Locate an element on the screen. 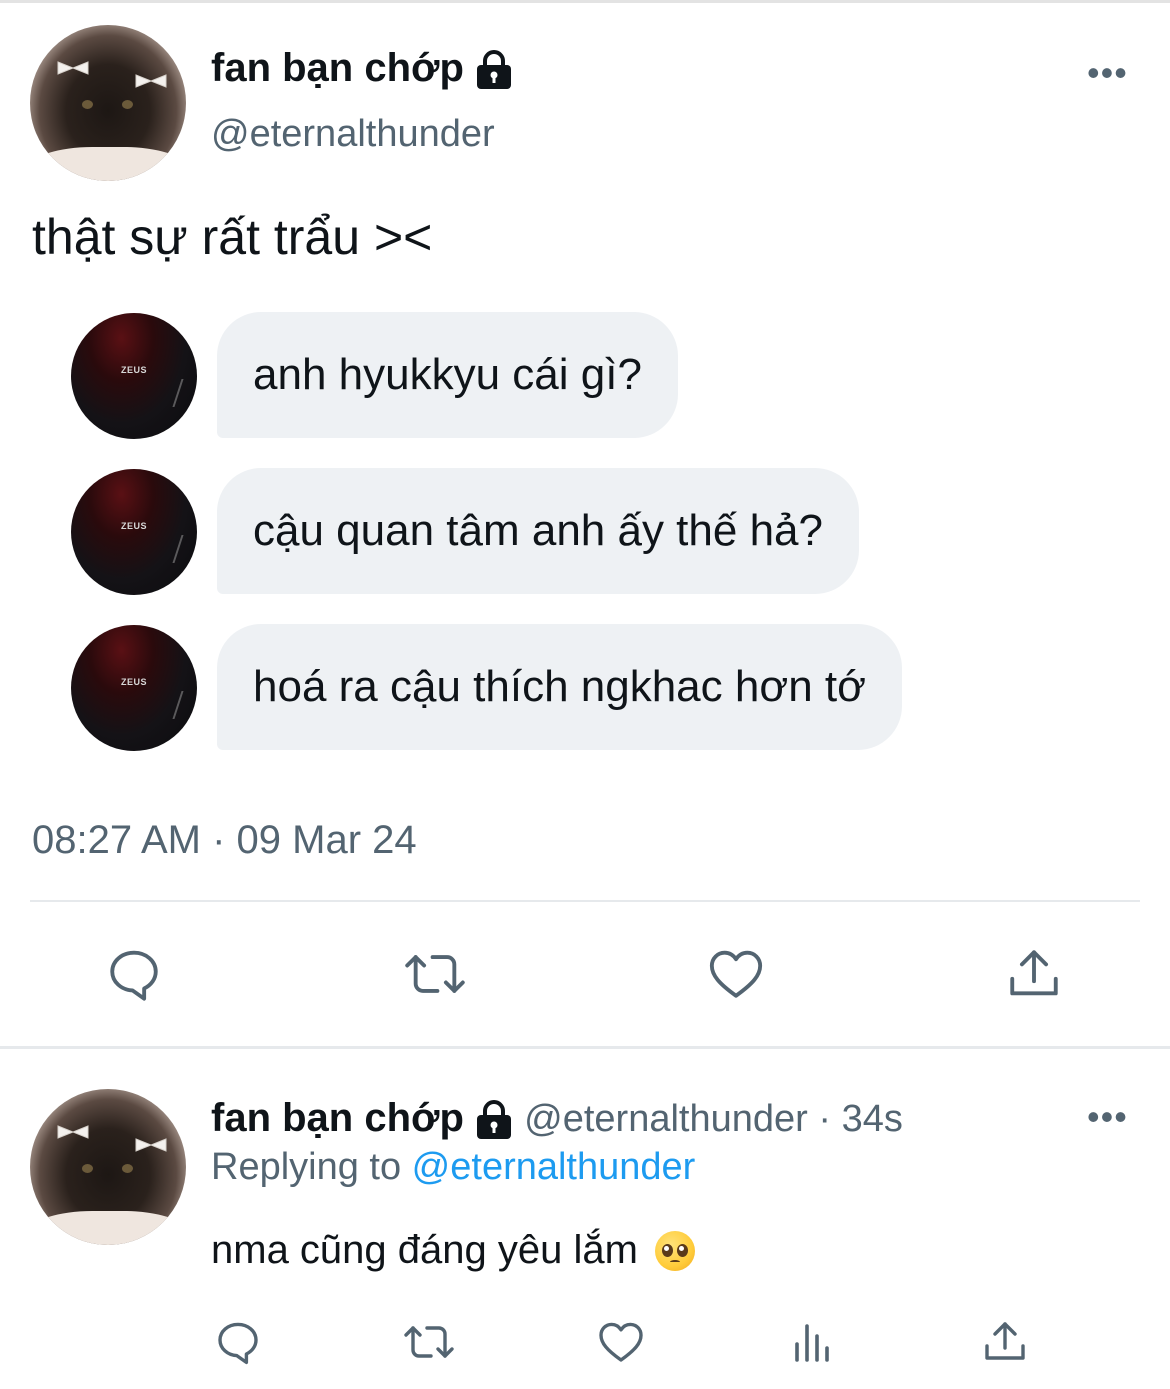  chat-bubble: anh hyukkyu cái gì? is located at coordinates (447, 375).